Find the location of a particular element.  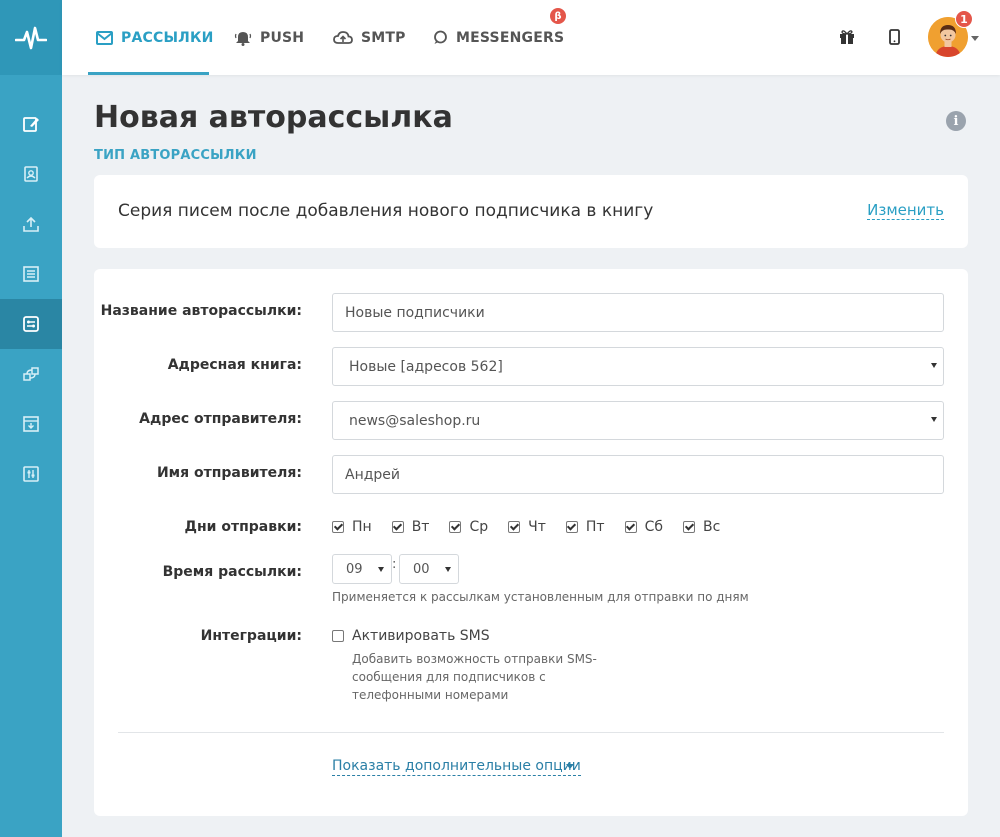

active-tab-indicator is located at coordinates (148, 73).